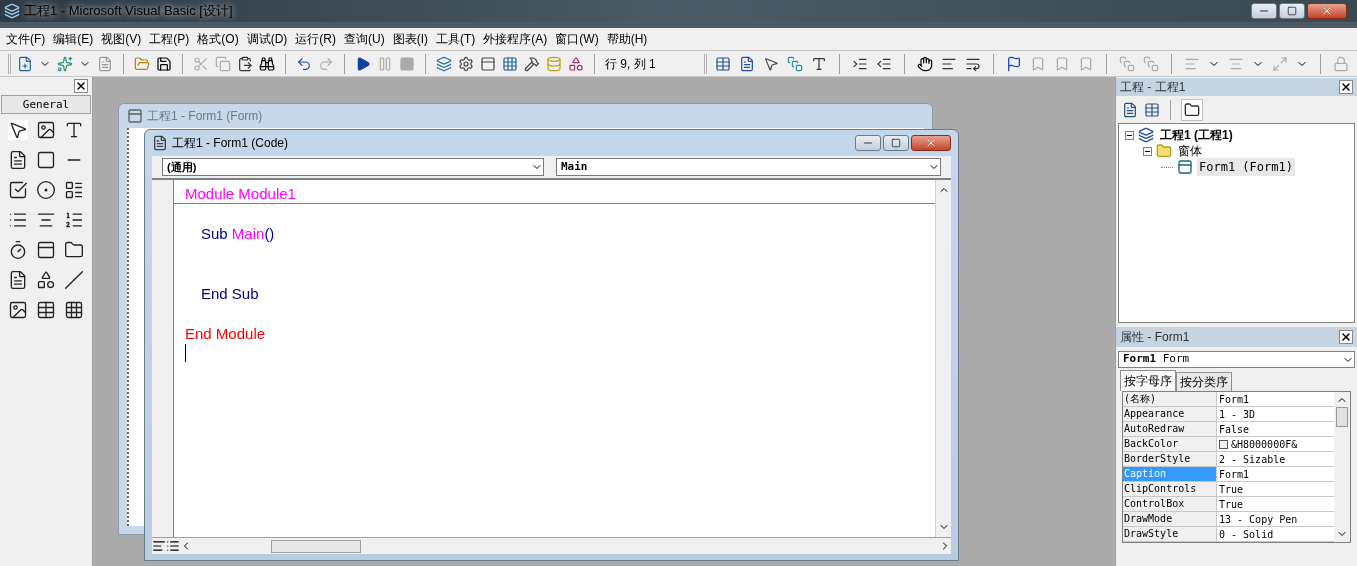  Describe the element at coordinates (1204, 381) in the screenshot. I see `tab: 按分类序` at that location.